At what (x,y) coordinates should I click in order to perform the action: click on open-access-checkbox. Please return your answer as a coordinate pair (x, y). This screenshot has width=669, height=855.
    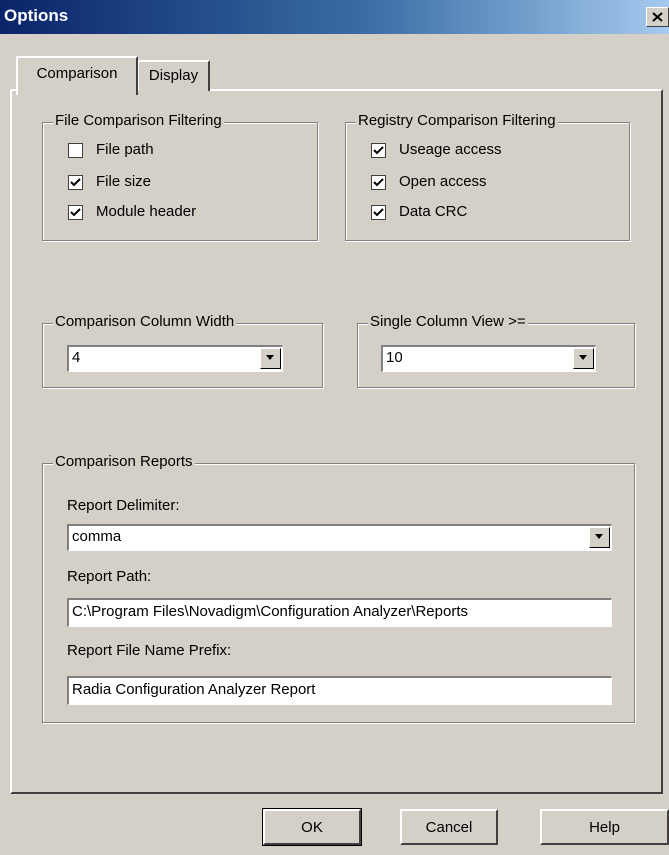
    Looking at the image, I should click on (378, 182).